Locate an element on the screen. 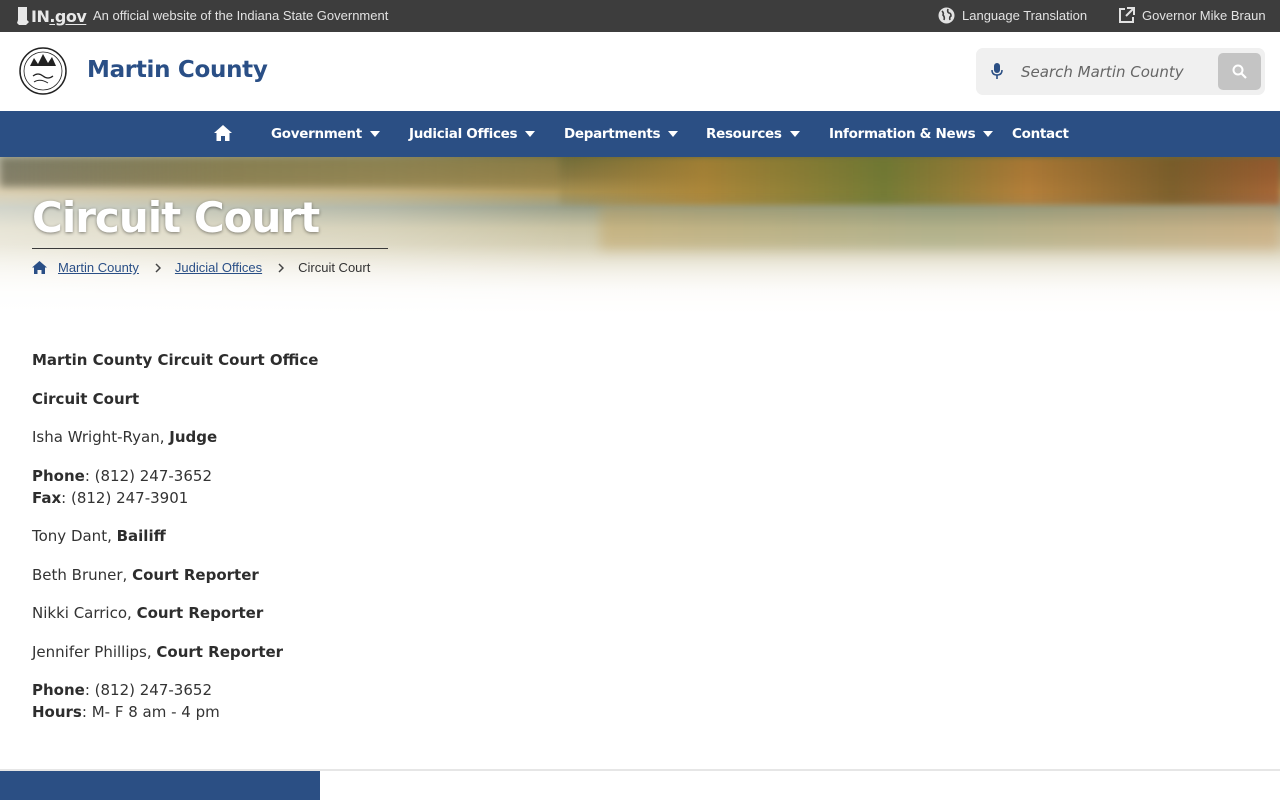 This screenshot has width=1280, height=800. nav-item-label: Resources is located at coordinates (744, 134).